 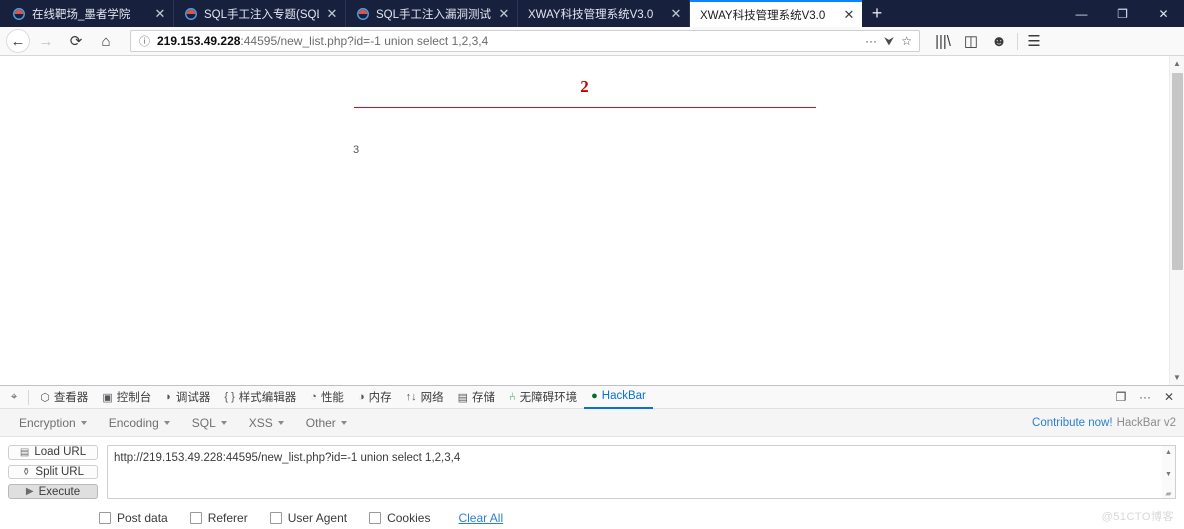 I want to click on checkbox-label: User Agent, so click(x=317, y=518).